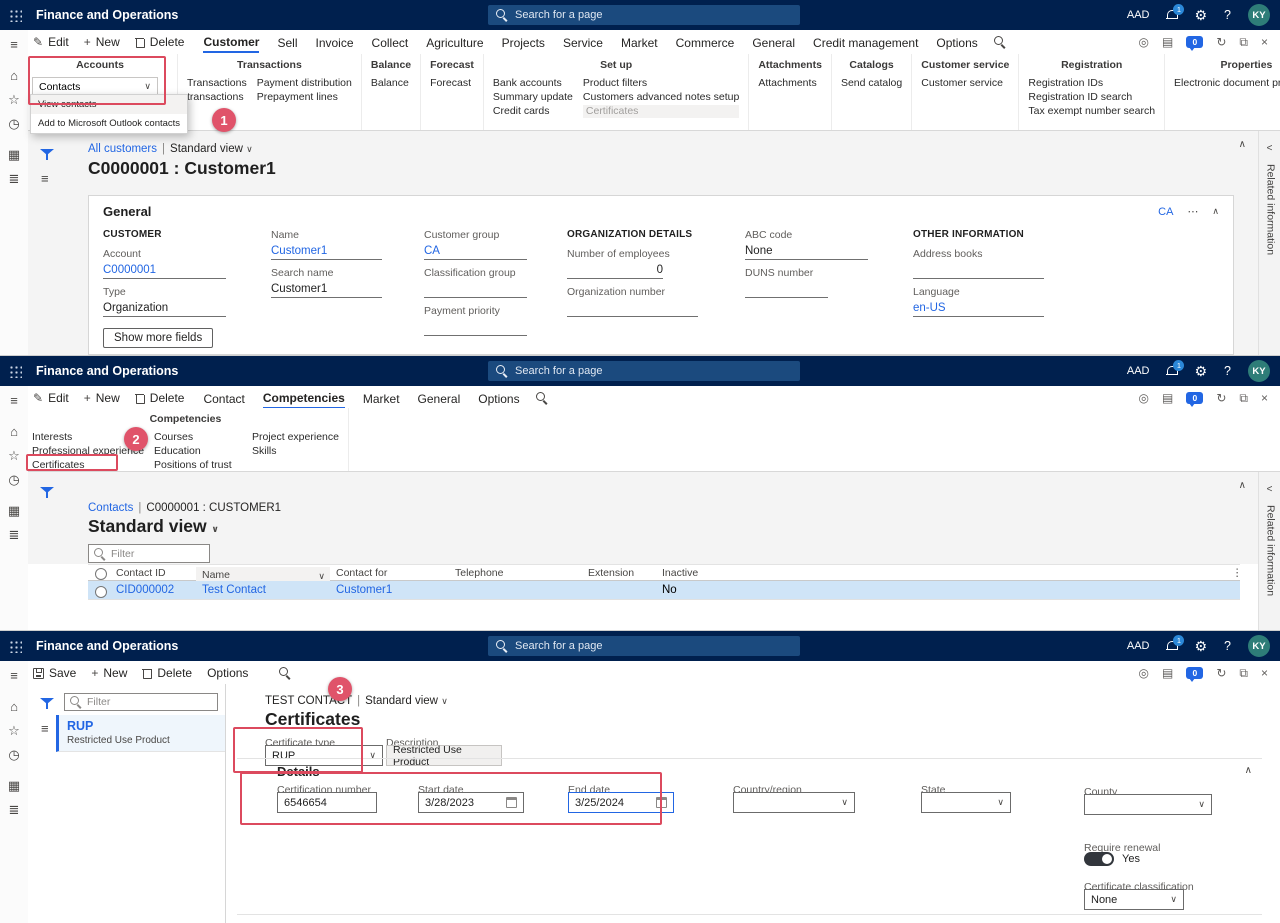 Image resolution: width=1280 pixels, height=923 pixels. What do you see at coordinates (303, 398) in the screenshot?
I see `tab-competencies: Competencies` at bounding box center [303, 398].